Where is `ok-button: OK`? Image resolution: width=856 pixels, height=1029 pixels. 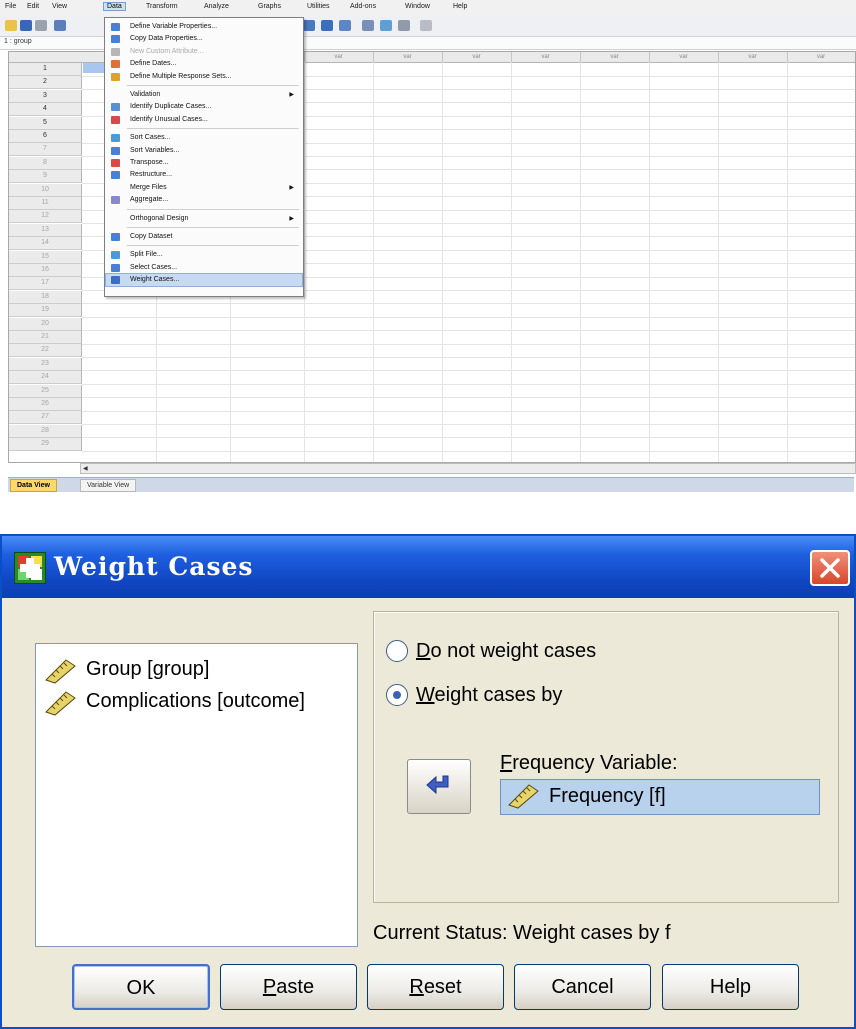 ok-button: OK is located at coordinates (141, 987).